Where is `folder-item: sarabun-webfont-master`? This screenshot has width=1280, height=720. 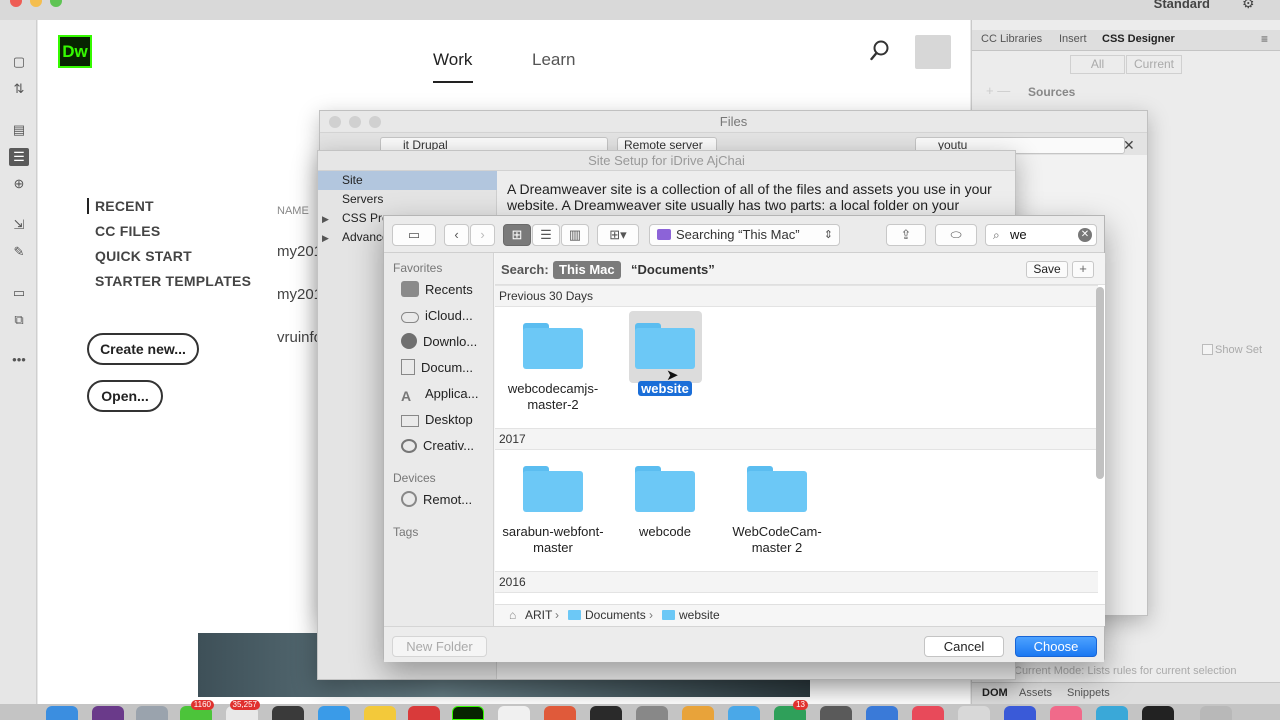
folder-item: sarabun-webfont-master is located at coordinates (553, 511).